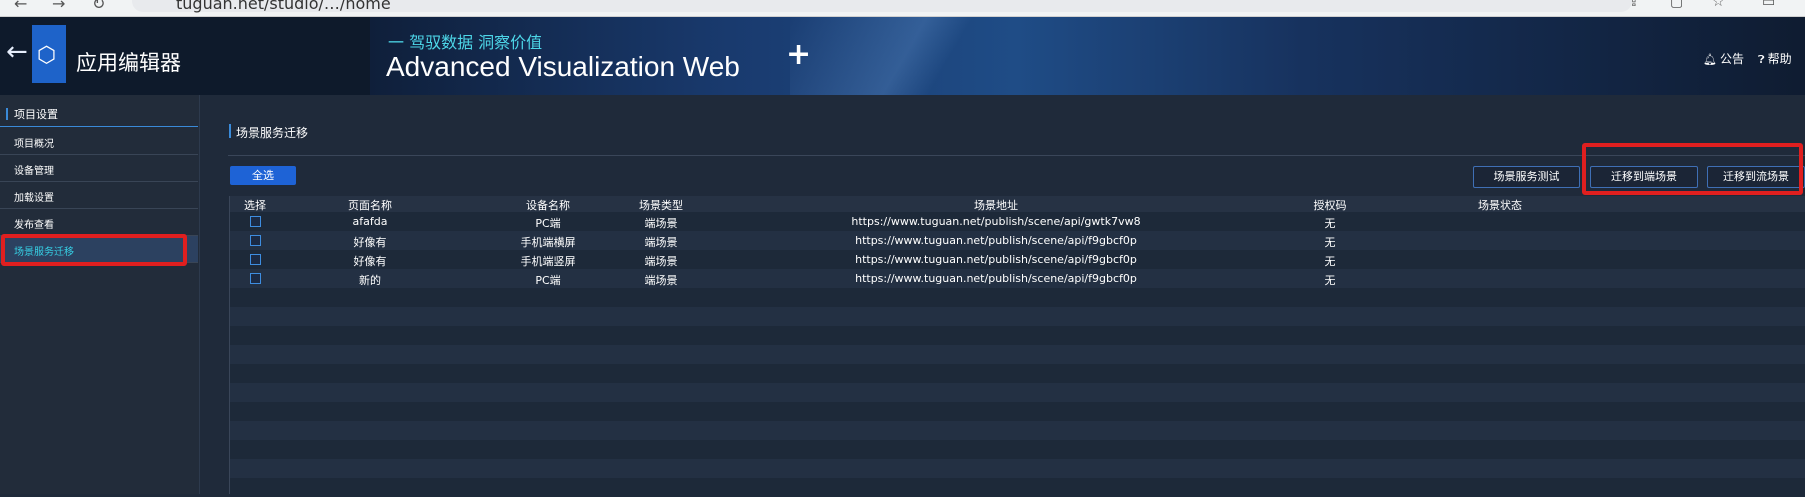 The image size is (1805, 497). Describe the element at coordinates (99, 222) in the screenshot. I see `sidebar-item-publish-view: 发布查看` at that location.